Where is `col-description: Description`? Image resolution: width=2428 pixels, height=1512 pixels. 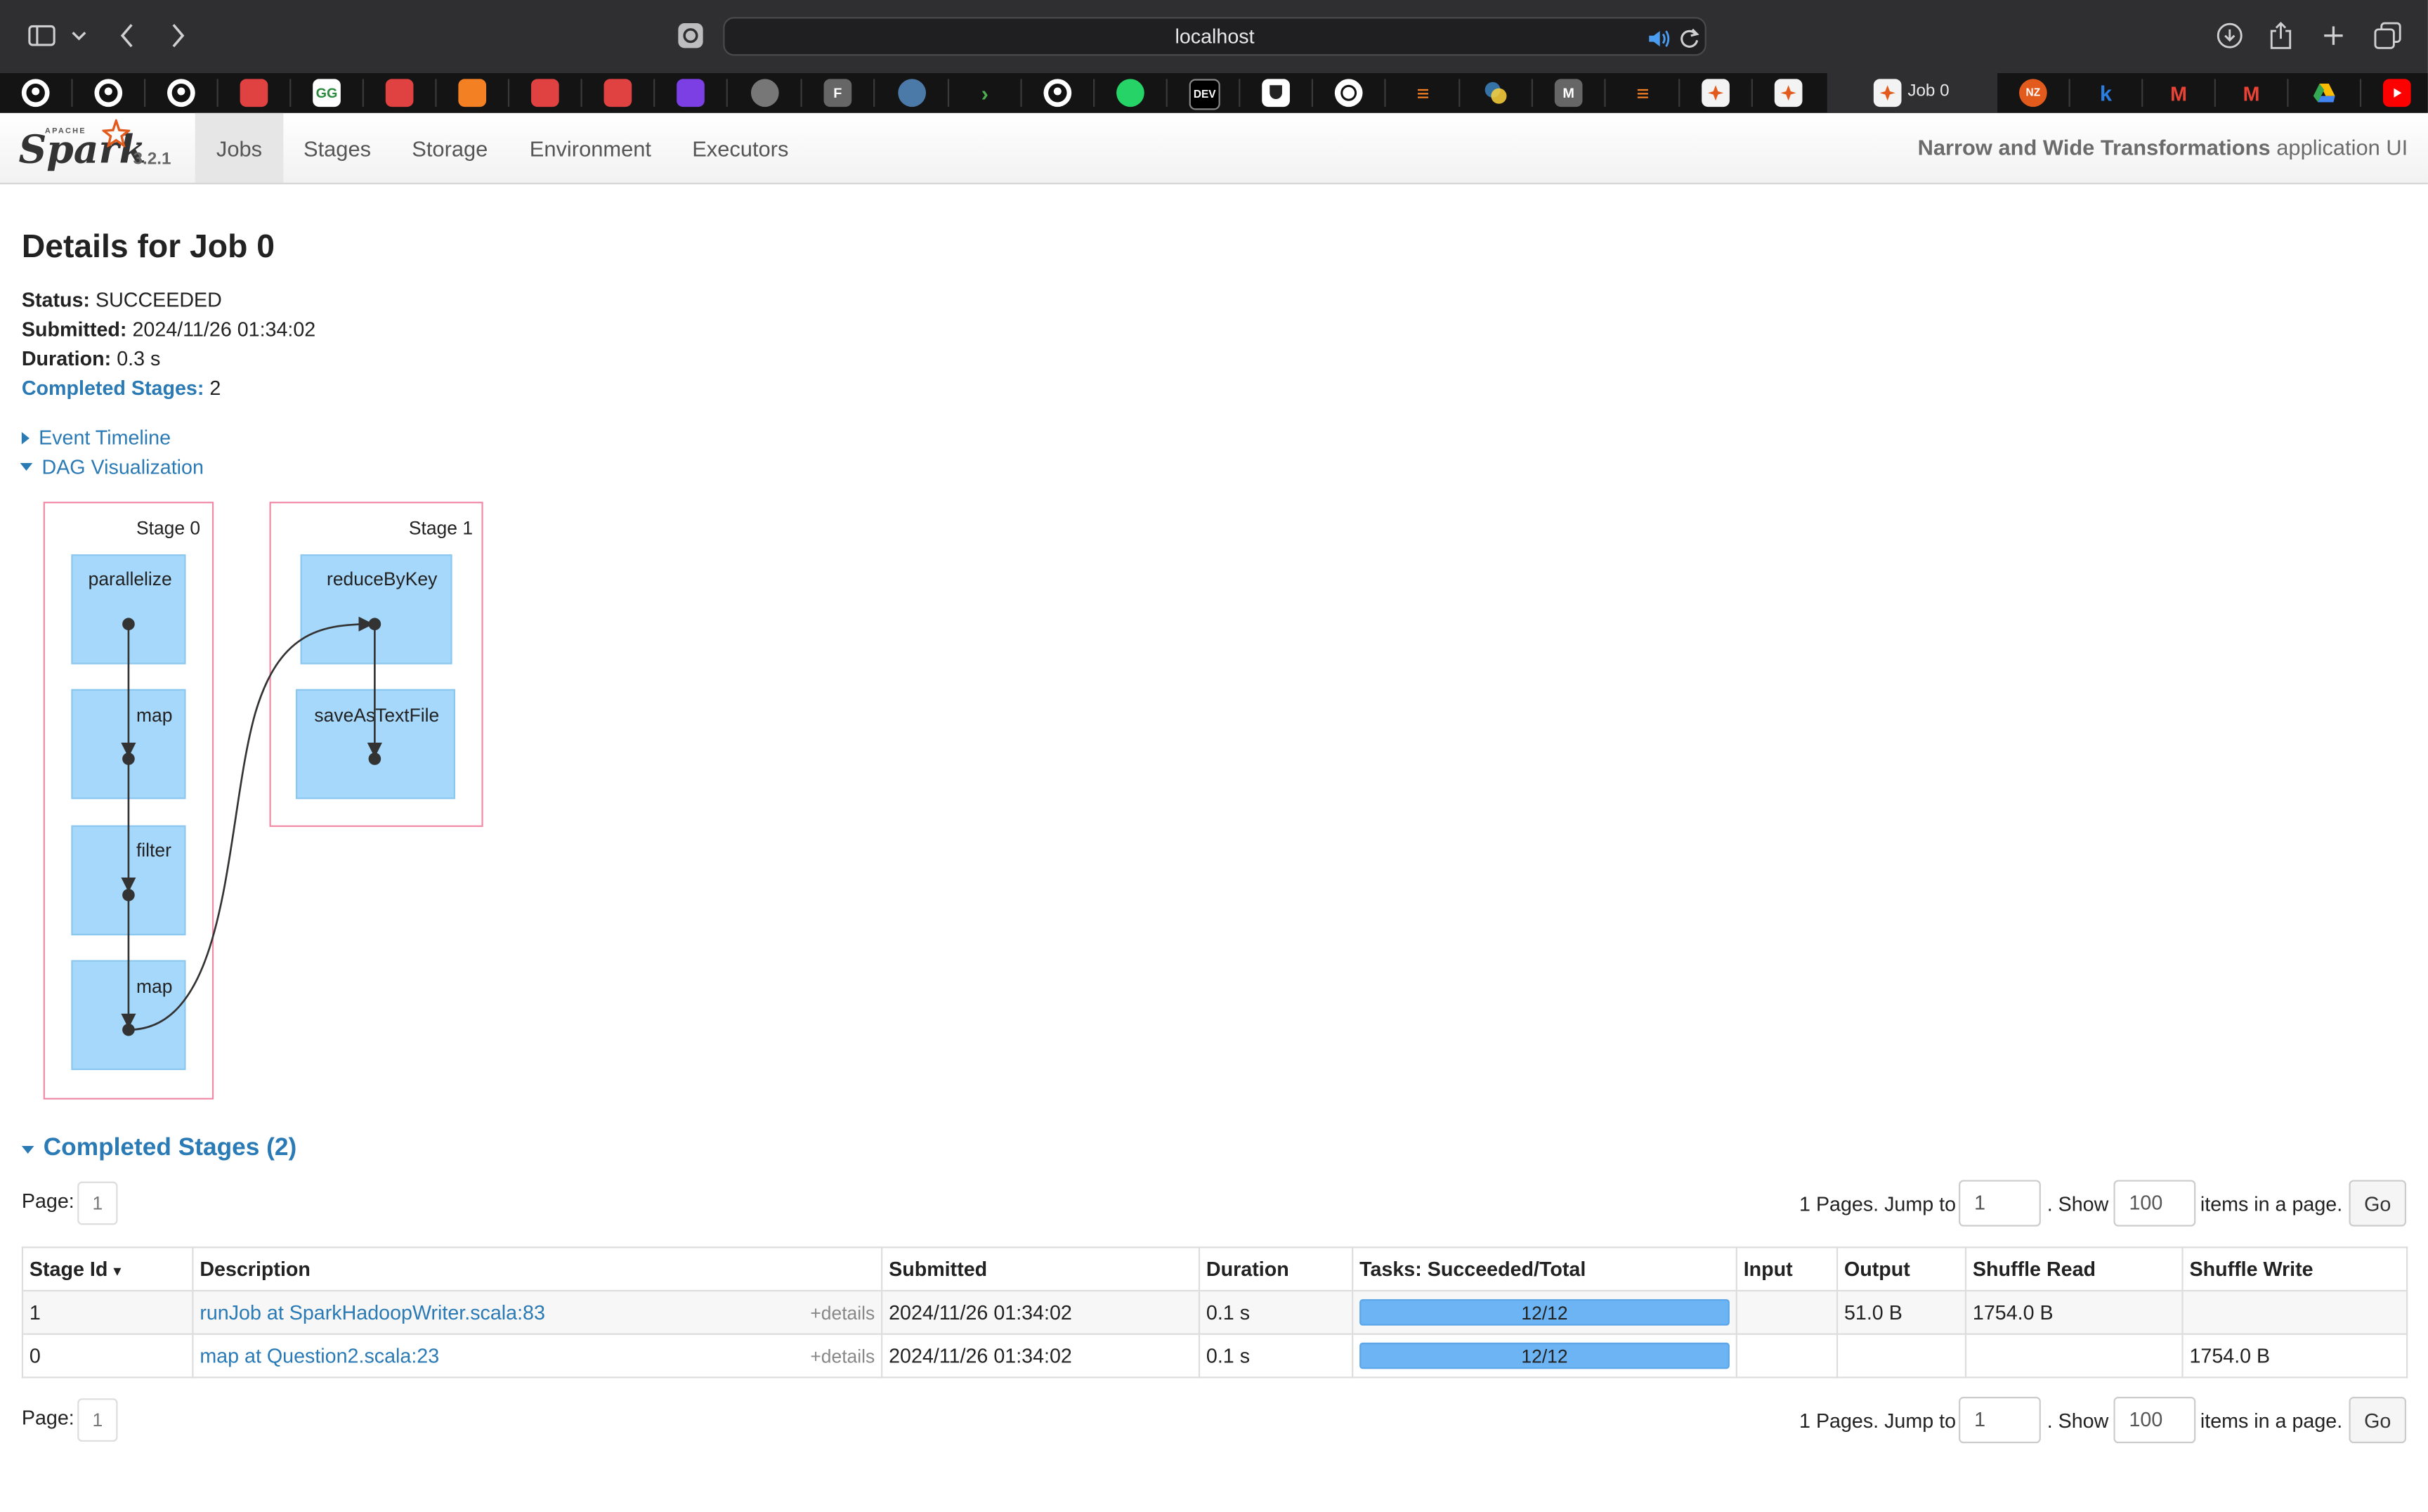 col-description: Description is located at coordinates (537, 1269).